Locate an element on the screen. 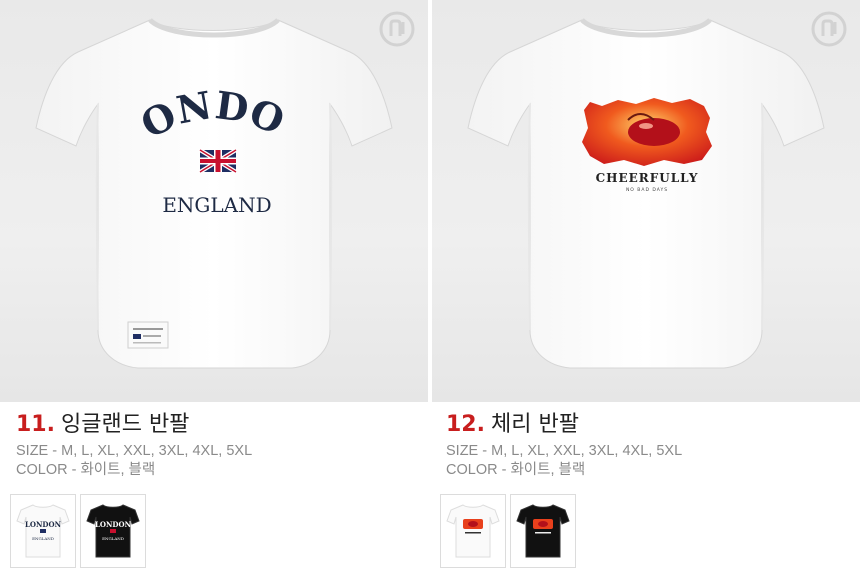  thumb-england-black: LONDON ENGLAND is located at coordinates (113, 531).